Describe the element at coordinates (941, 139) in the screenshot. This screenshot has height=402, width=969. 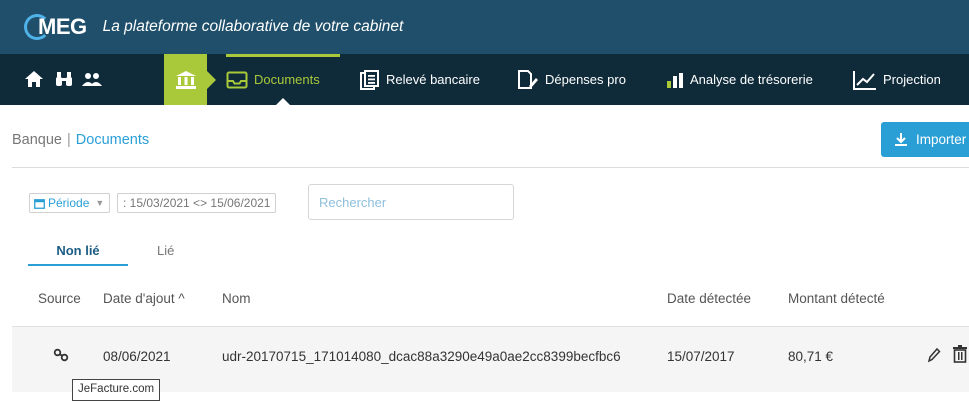
I see `import-button-label: Importer` at that location.